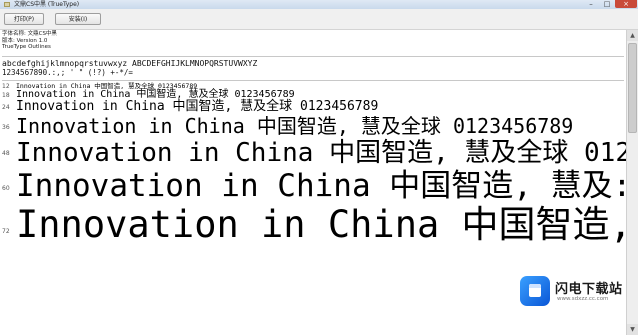  What do you see at coordinates (47, 4) in the screenshot?
I see `window-title: 文鼎CS中黑 (TrueType)` at bounding box center [47, 4].